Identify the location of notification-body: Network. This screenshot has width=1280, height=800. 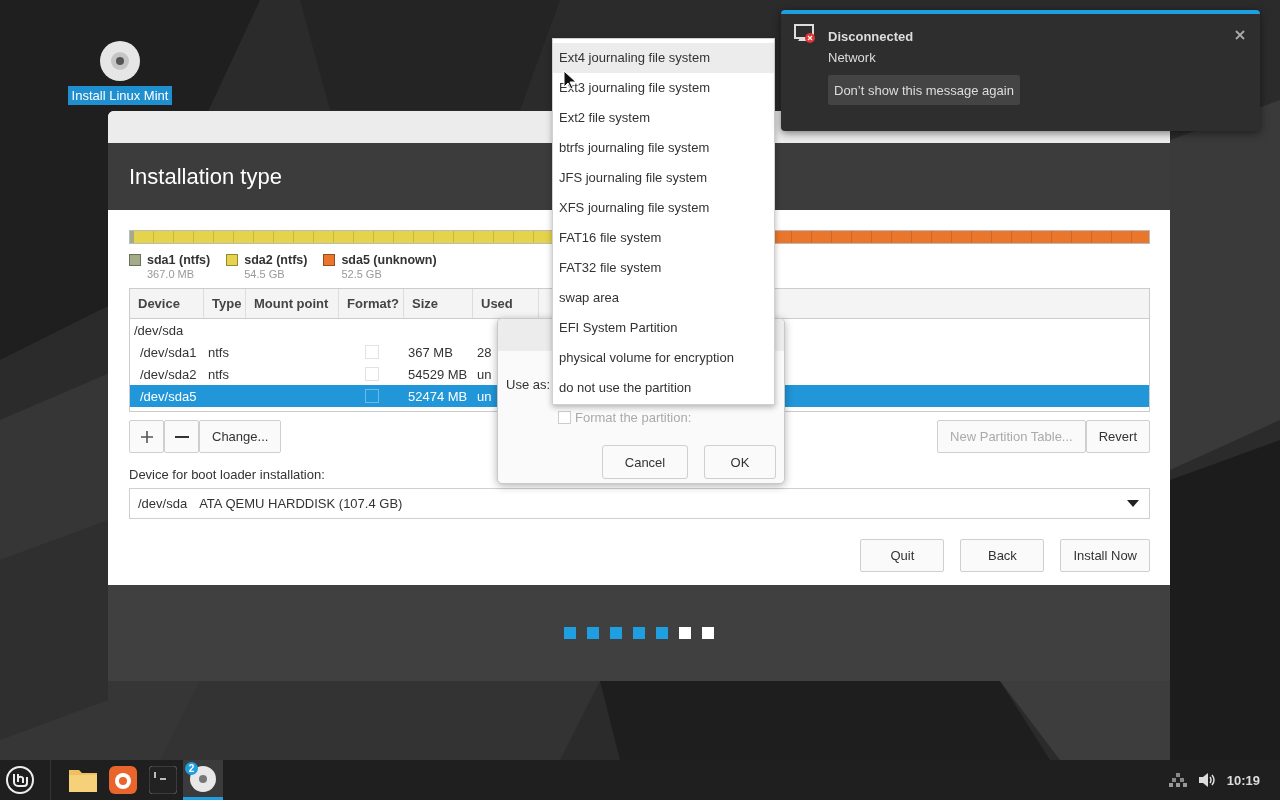
(852, 57).